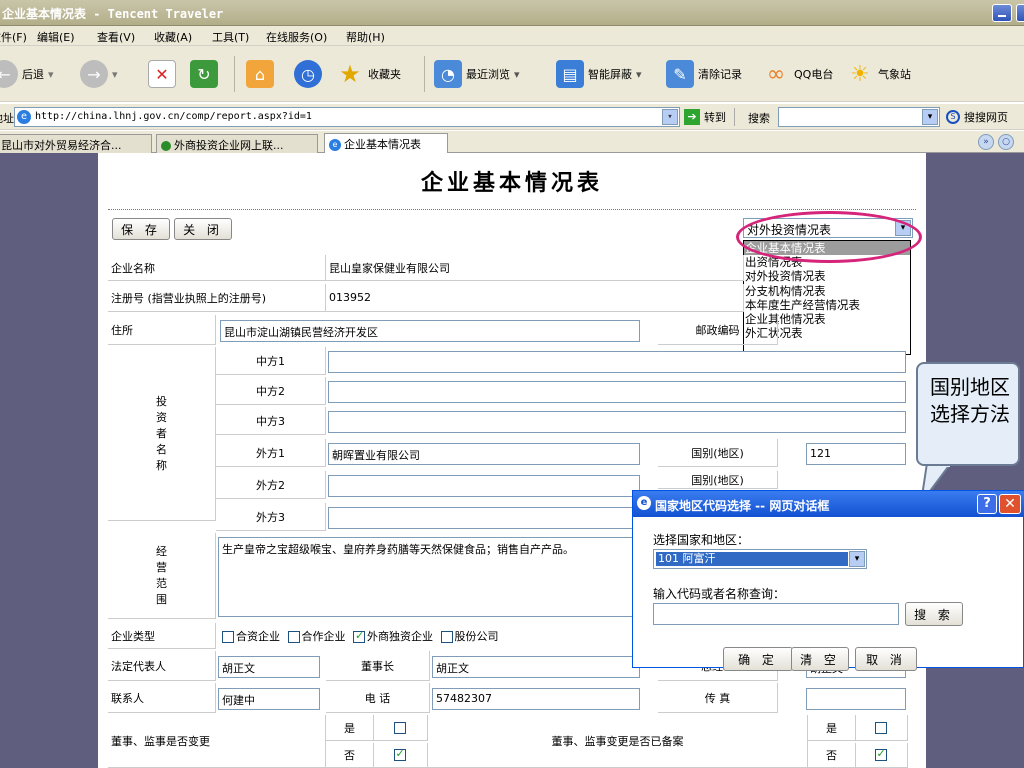  Describe the element at coordinates (705, 117) in the screenshot. I see `go-button: ➔ 转到` at that location.